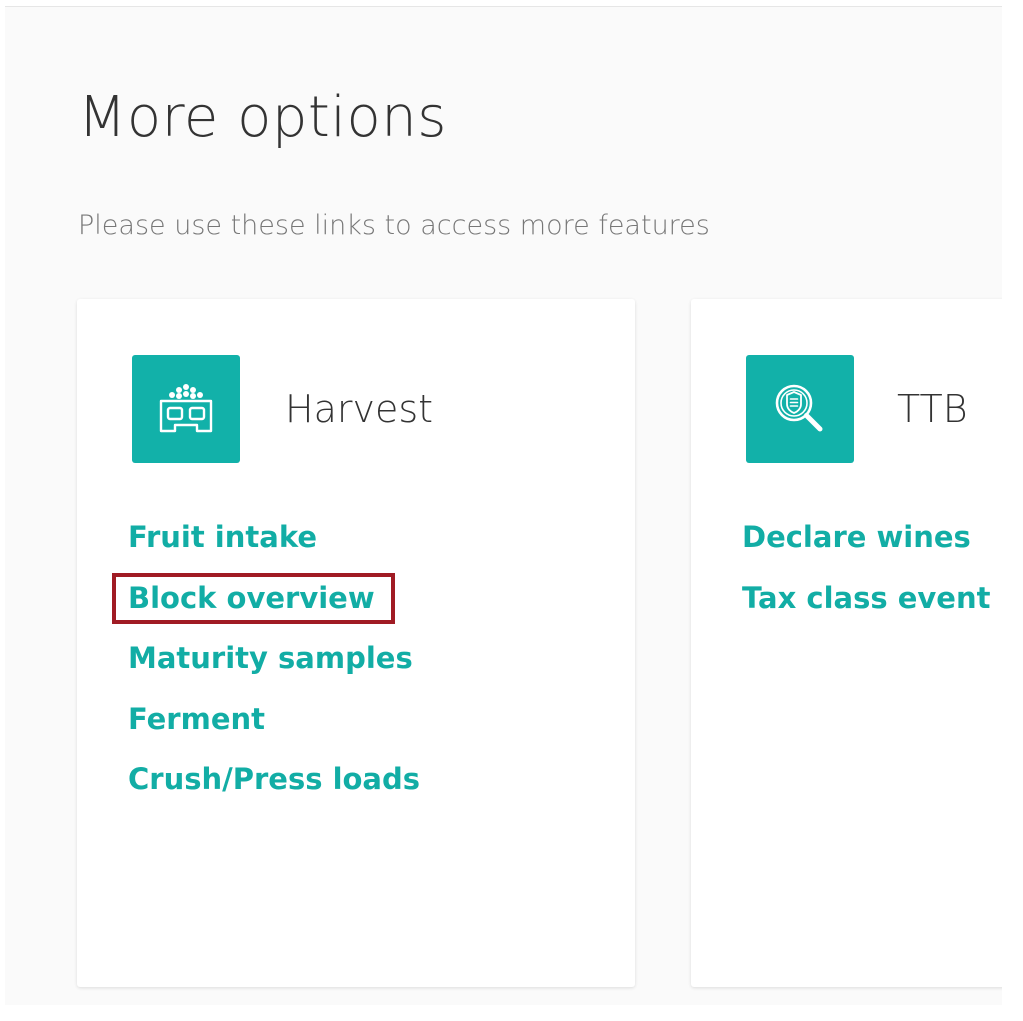 Image resolution: width=1023 pixels, height=1021 pixels. I want to click on harvest-card-title: Harvest, so click(359, 409).